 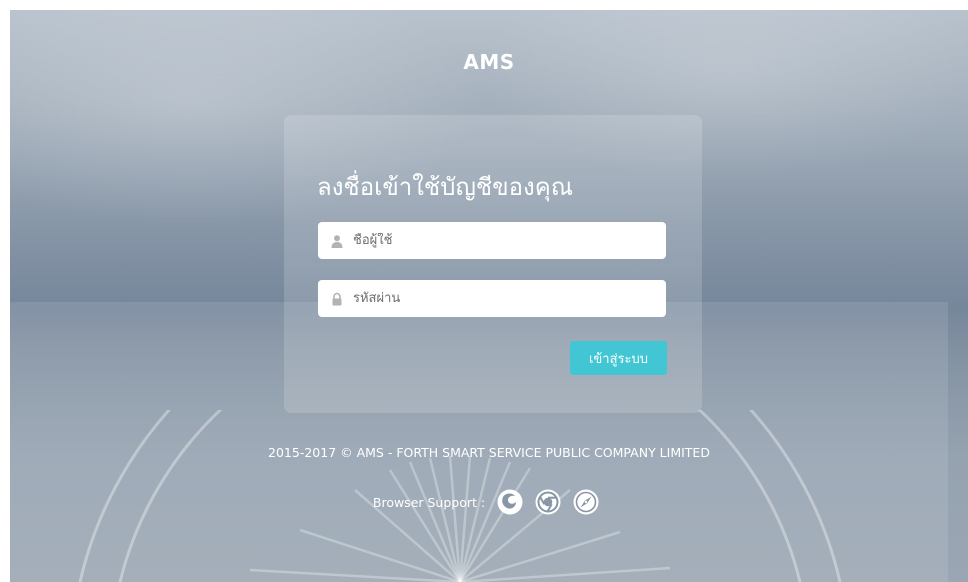 I want to click on login-button: เข้าสู่ระบบ, so click(x=618, y=358).